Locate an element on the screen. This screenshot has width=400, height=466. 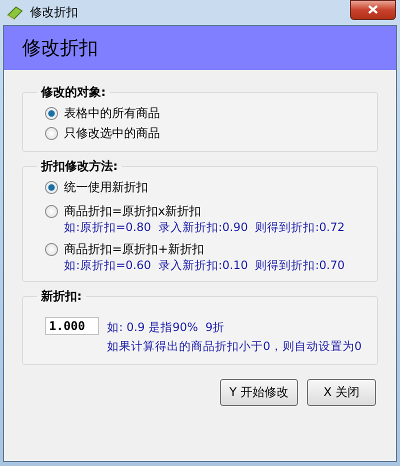
window-title: 修改折扣 is located at coordinates (54, 12).